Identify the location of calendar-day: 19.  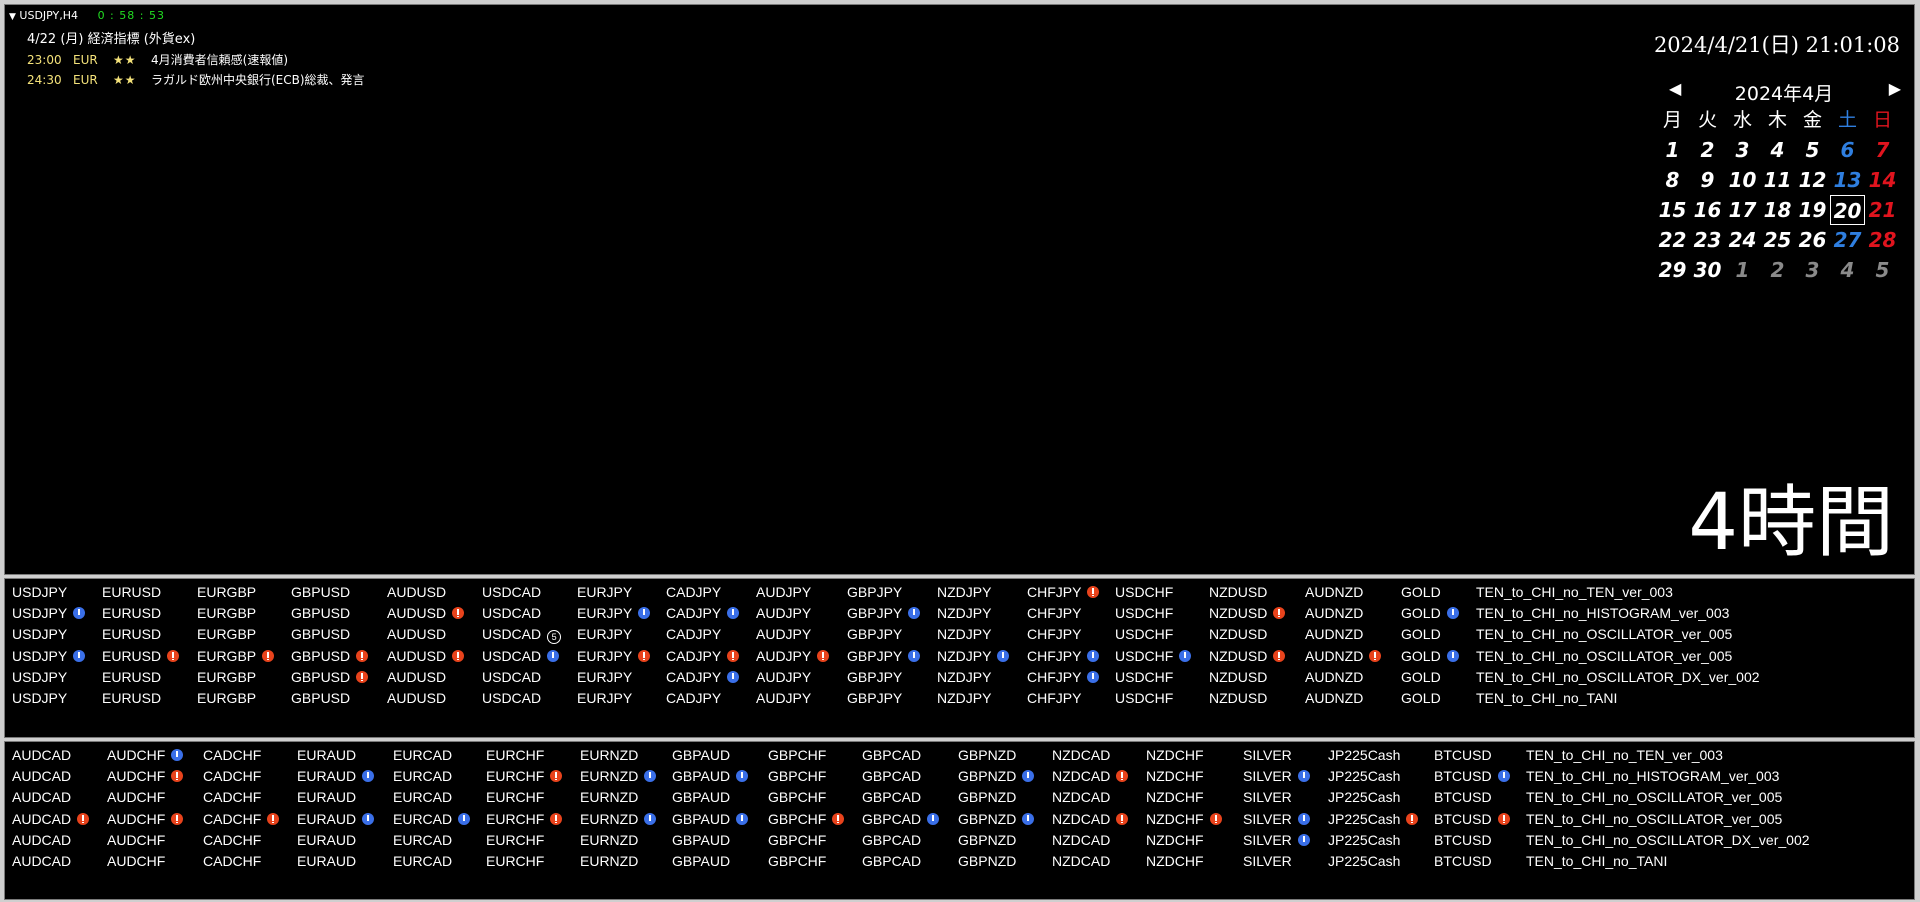
(1812, 210).